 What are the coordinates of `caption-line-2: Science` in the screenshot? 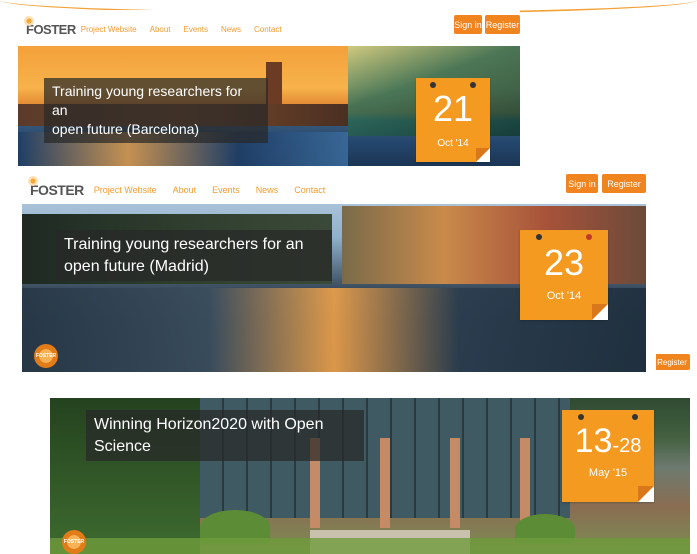 It's located at (122, 446).